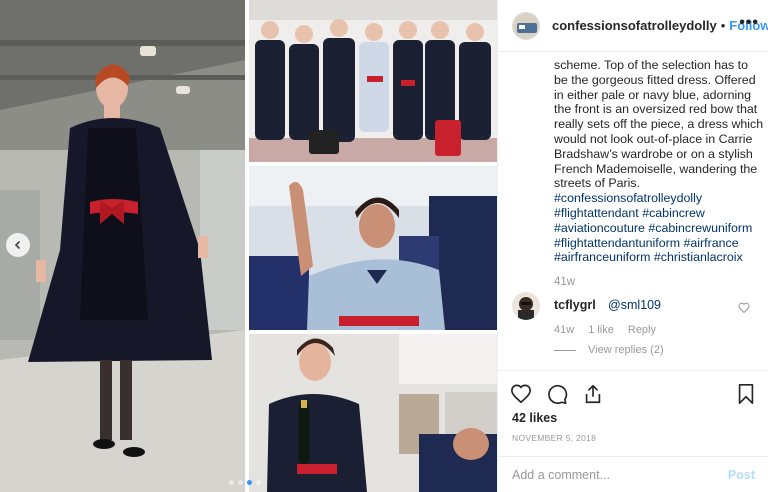 This screenshot has height=492, width=768. Describe the element at coordinates (673, 213) in the screenshot. I see `hashtag-link: #cabincrew` at that location.